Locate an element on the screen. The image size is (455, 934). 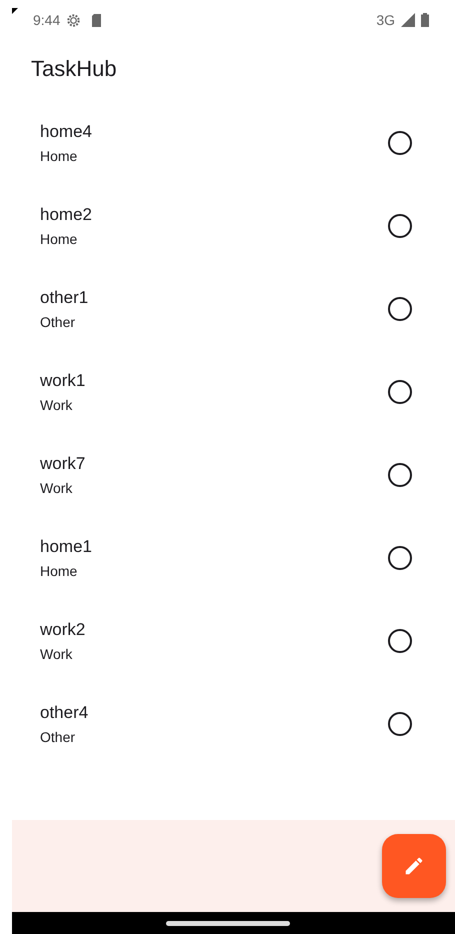
edit-button is located at coordinates (414, 866).